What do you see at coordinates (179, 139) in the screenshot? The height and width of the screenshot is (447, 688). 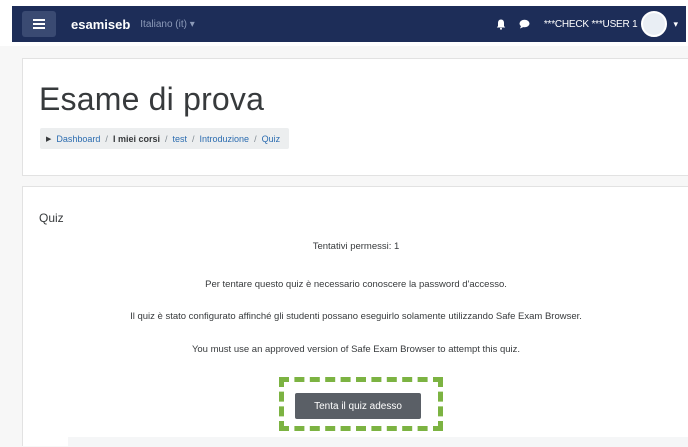 I see `breadcrumb-test: test` at bounding box center [179, 139].